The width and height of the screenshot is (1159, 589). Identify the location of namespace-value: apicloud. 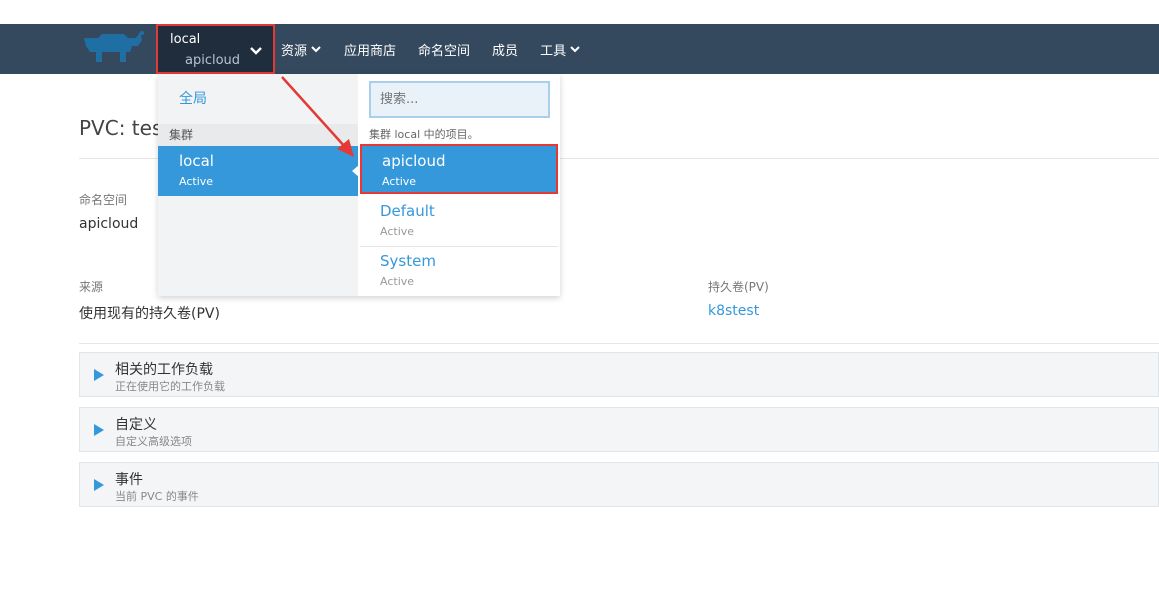
(109, 224).